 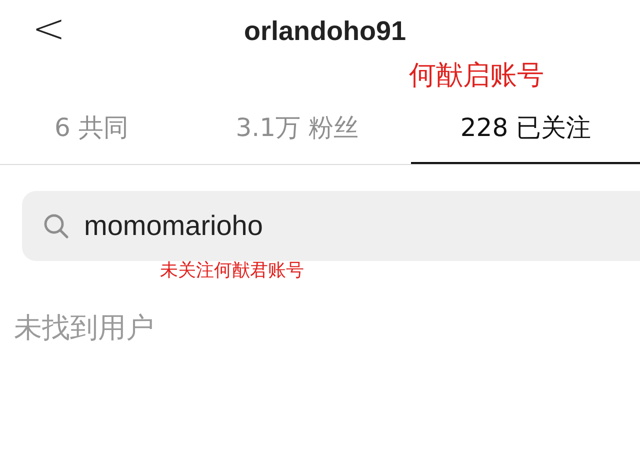 What do you see at coordinates (476, 77) in the screenshot?
I see `annotation-text: 何猷启账号` at bounding box center [476, 77].